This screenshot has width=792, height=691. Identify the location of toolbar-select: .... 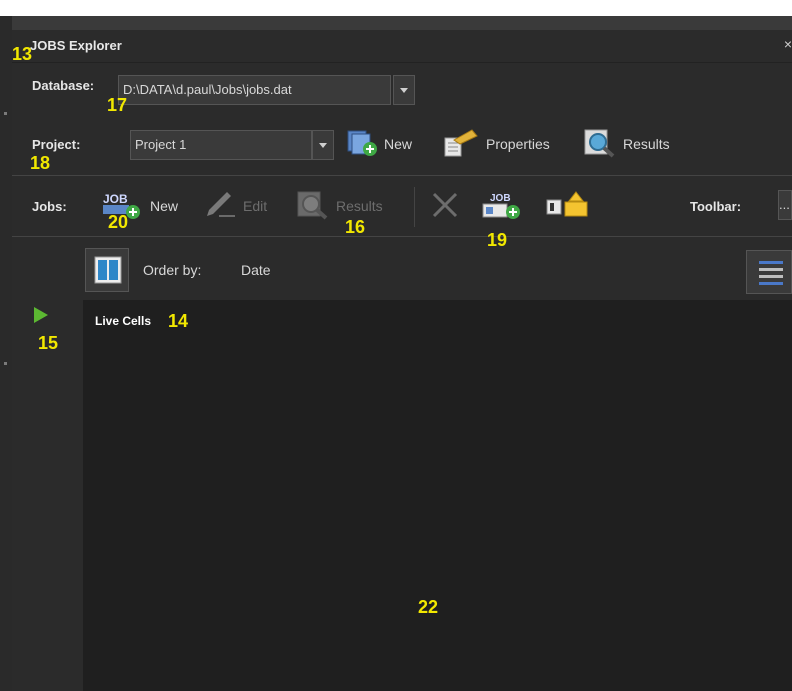
(785, 205).